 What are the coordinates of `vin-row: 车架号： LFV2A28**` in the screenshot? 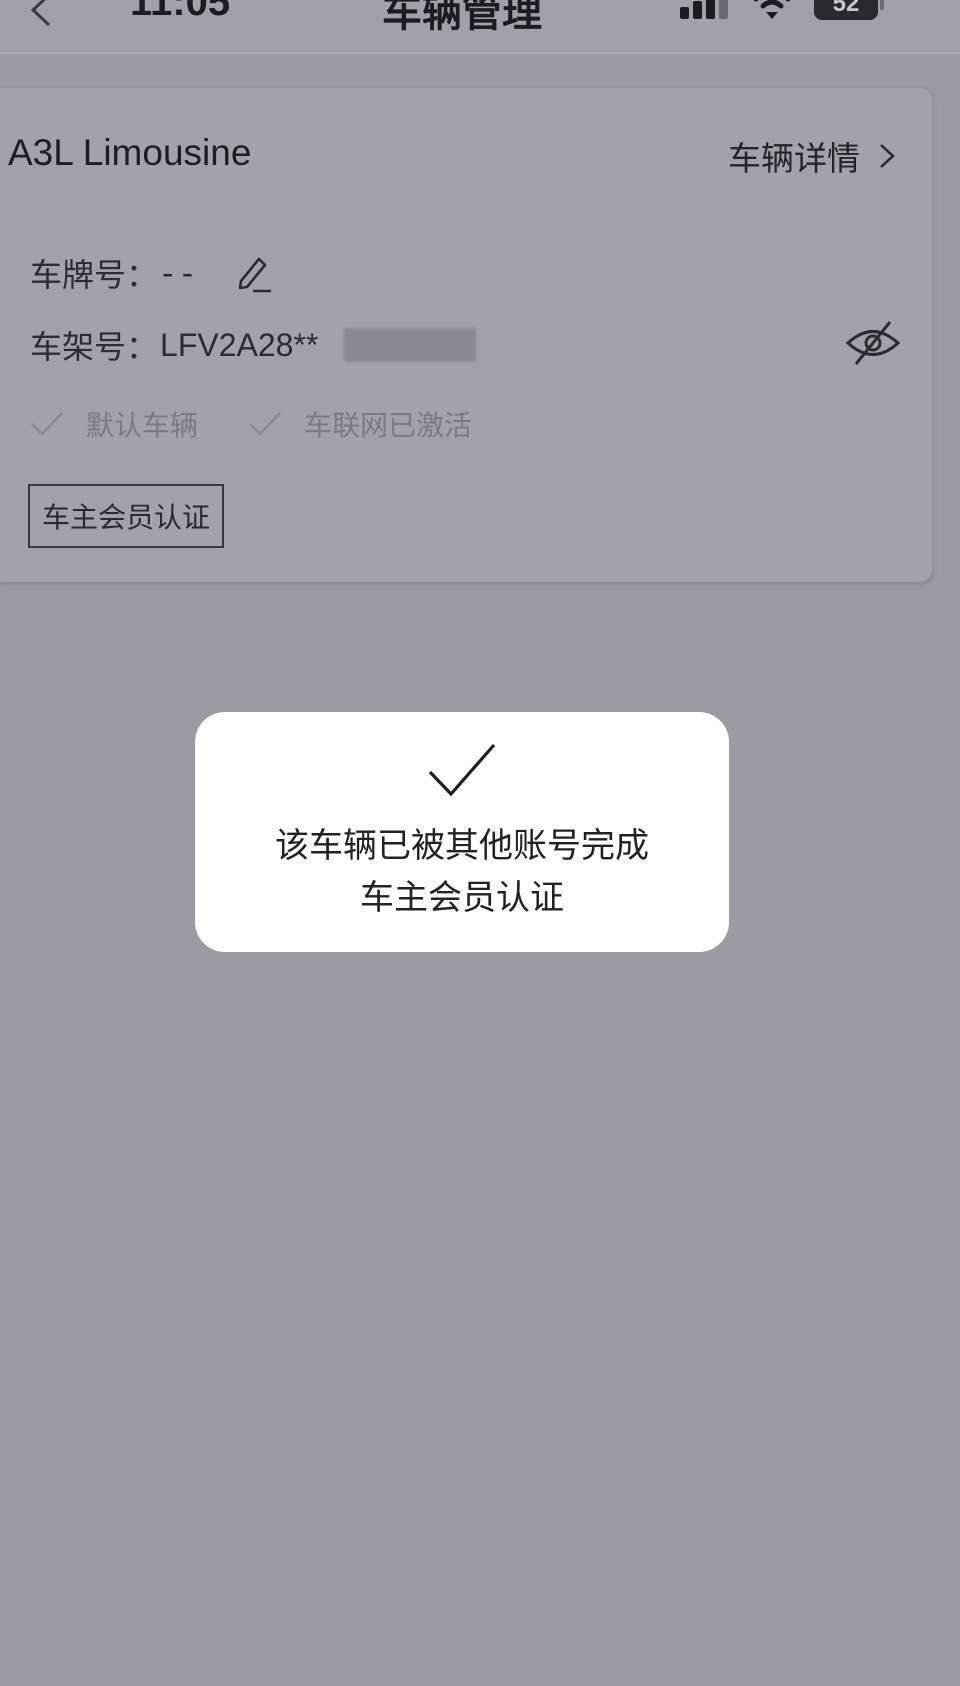 It's located at (253, 345).